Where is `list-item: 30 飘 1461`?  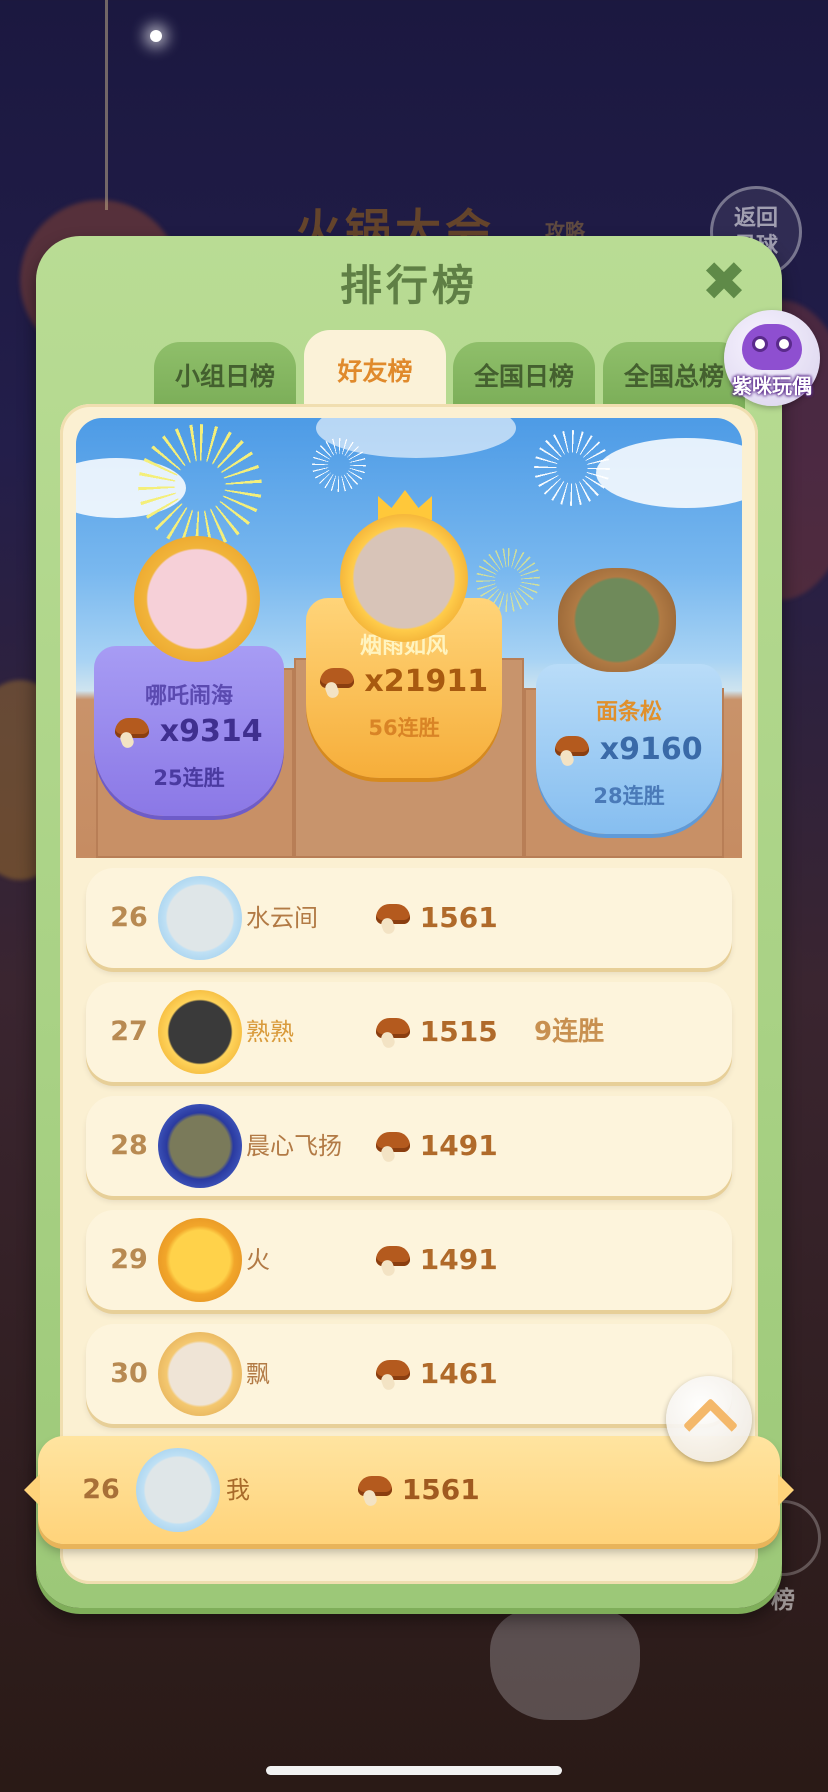
list-item: 30 飘 1461 is located at coordinates (409, 1374).